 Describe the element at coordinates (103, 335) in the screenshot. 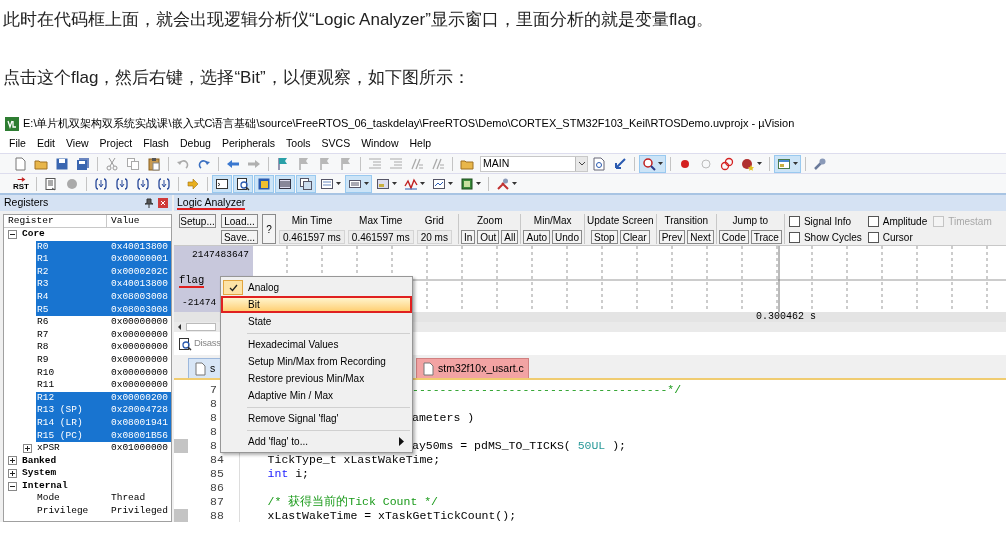

I see `tree-row: R7 0x00000000` at that location.